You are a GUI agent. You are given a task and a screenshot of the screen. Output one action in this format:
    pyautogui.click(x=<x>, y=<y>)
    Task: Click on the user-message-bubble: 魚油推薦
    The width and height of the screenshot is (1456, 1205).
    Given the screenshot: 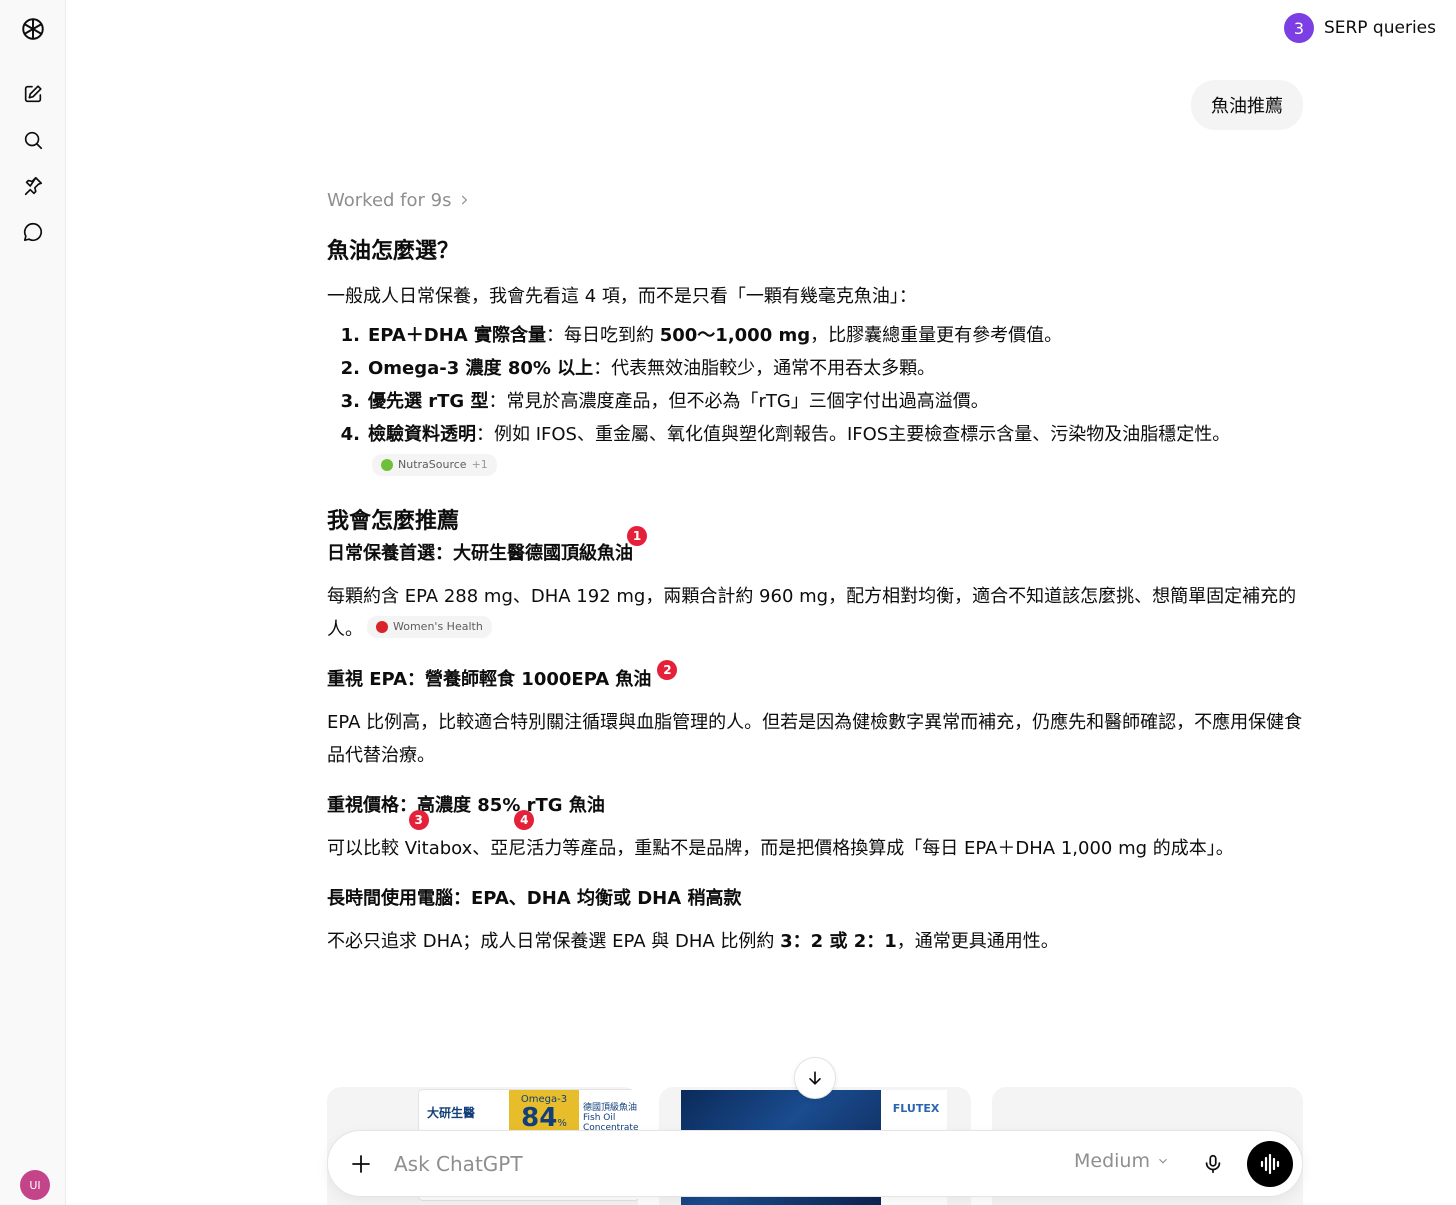 What is the action you would take?
    pyautogui.click(x=1247, y=105)
    